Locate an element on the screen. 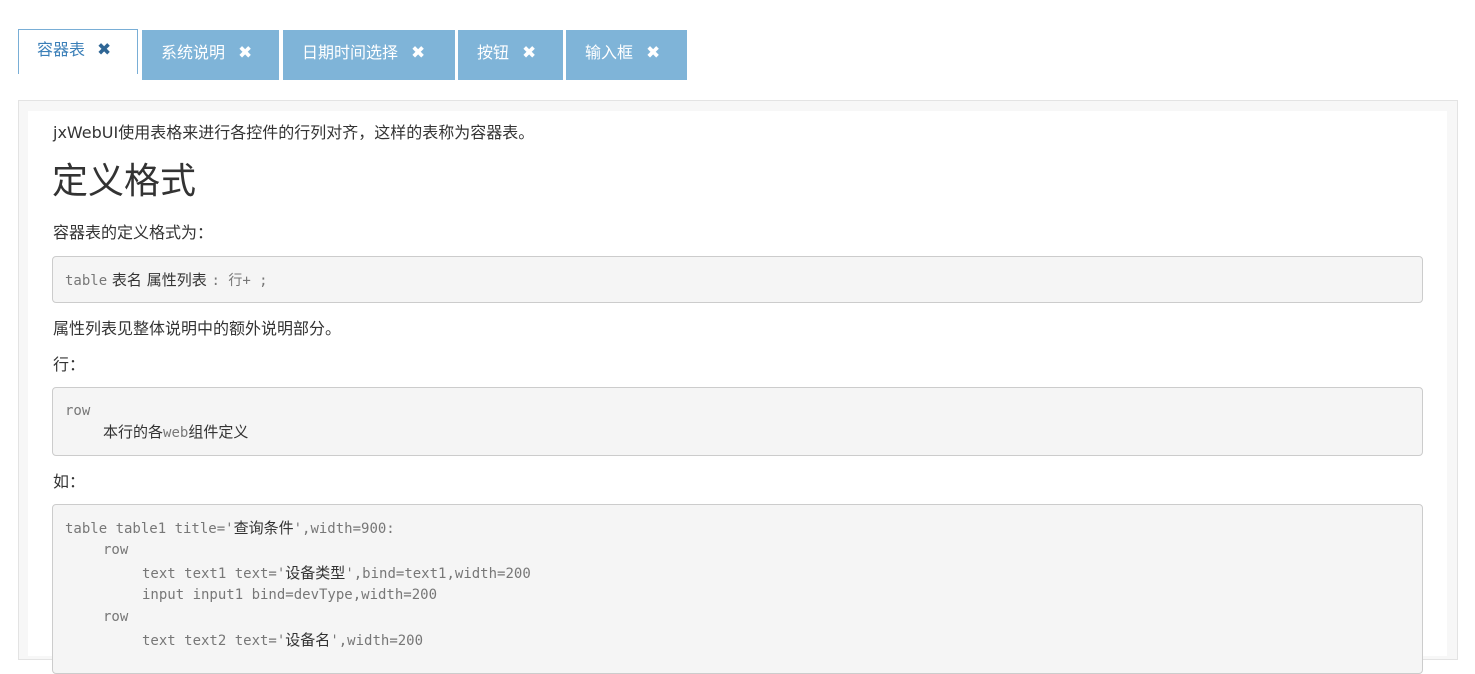  tab-container-table: 容器表 ✖ is located at coordinates (78, 51).